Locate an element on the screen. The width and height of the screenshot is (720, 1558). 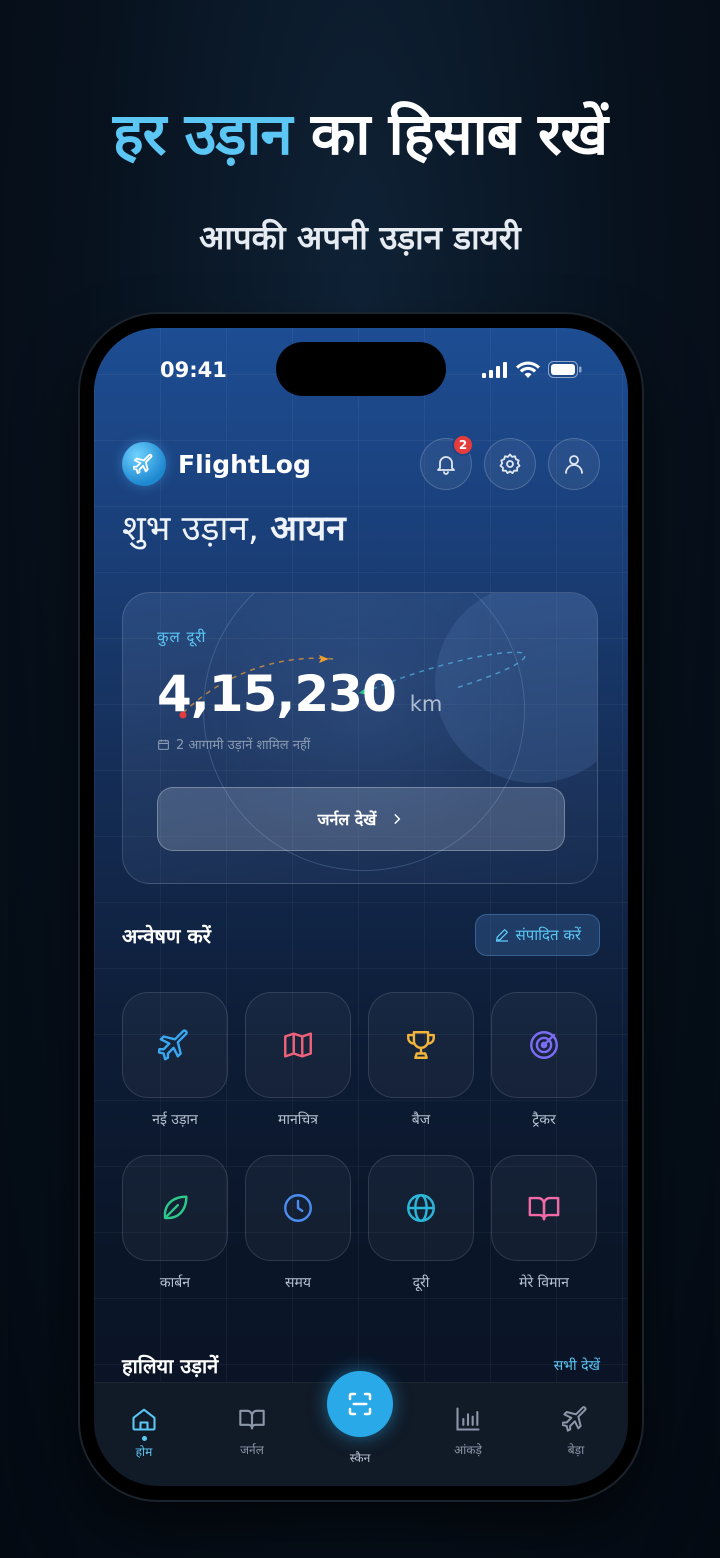
tile-badges: बैज is located at coordinates (421, 1060).